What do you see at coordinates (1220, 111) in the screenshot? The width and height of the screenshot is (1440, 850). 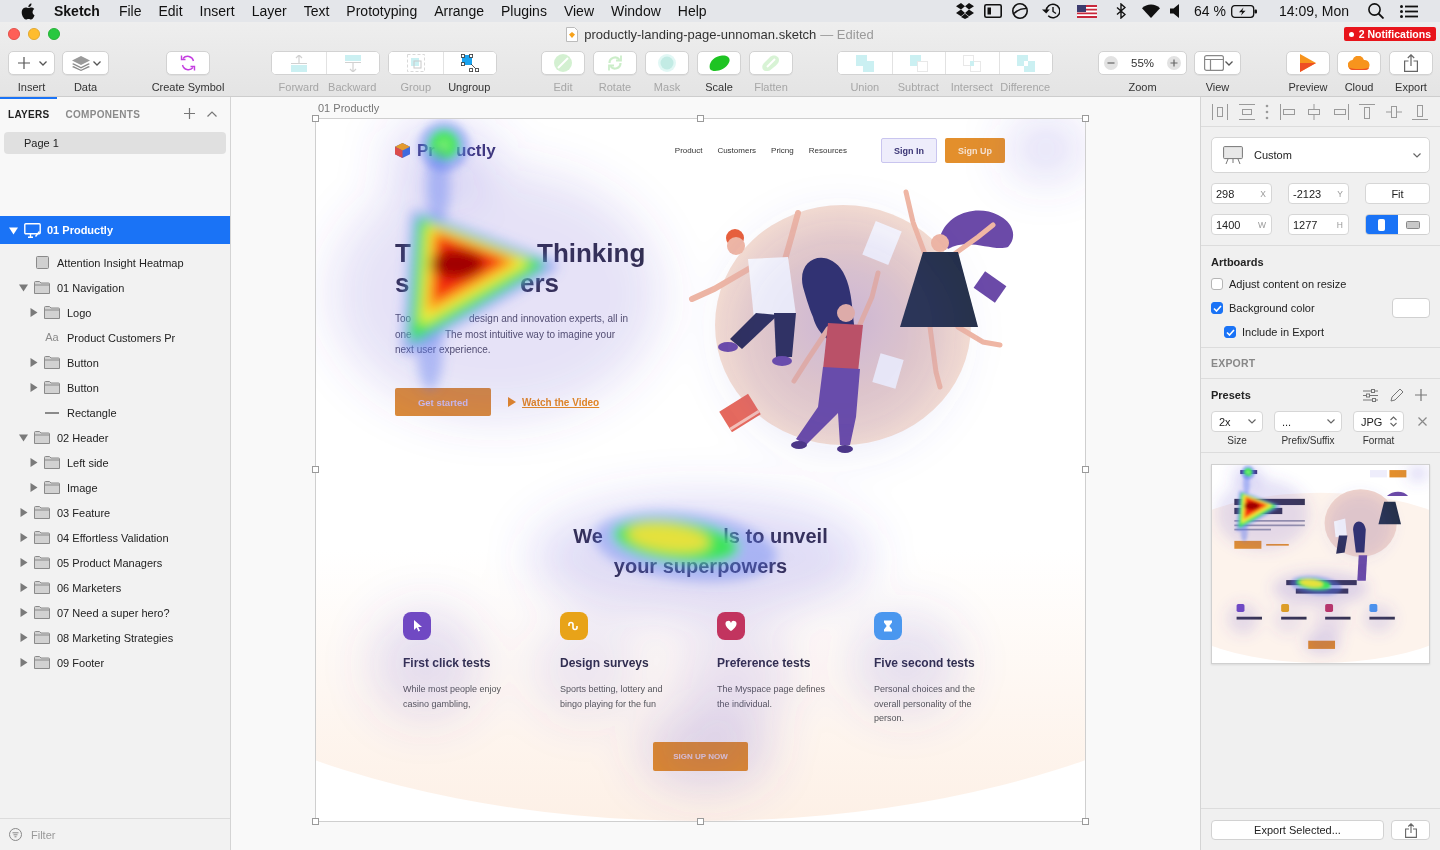 I see `distribute-horizontal-icon` at bounding box center [1220, 111].